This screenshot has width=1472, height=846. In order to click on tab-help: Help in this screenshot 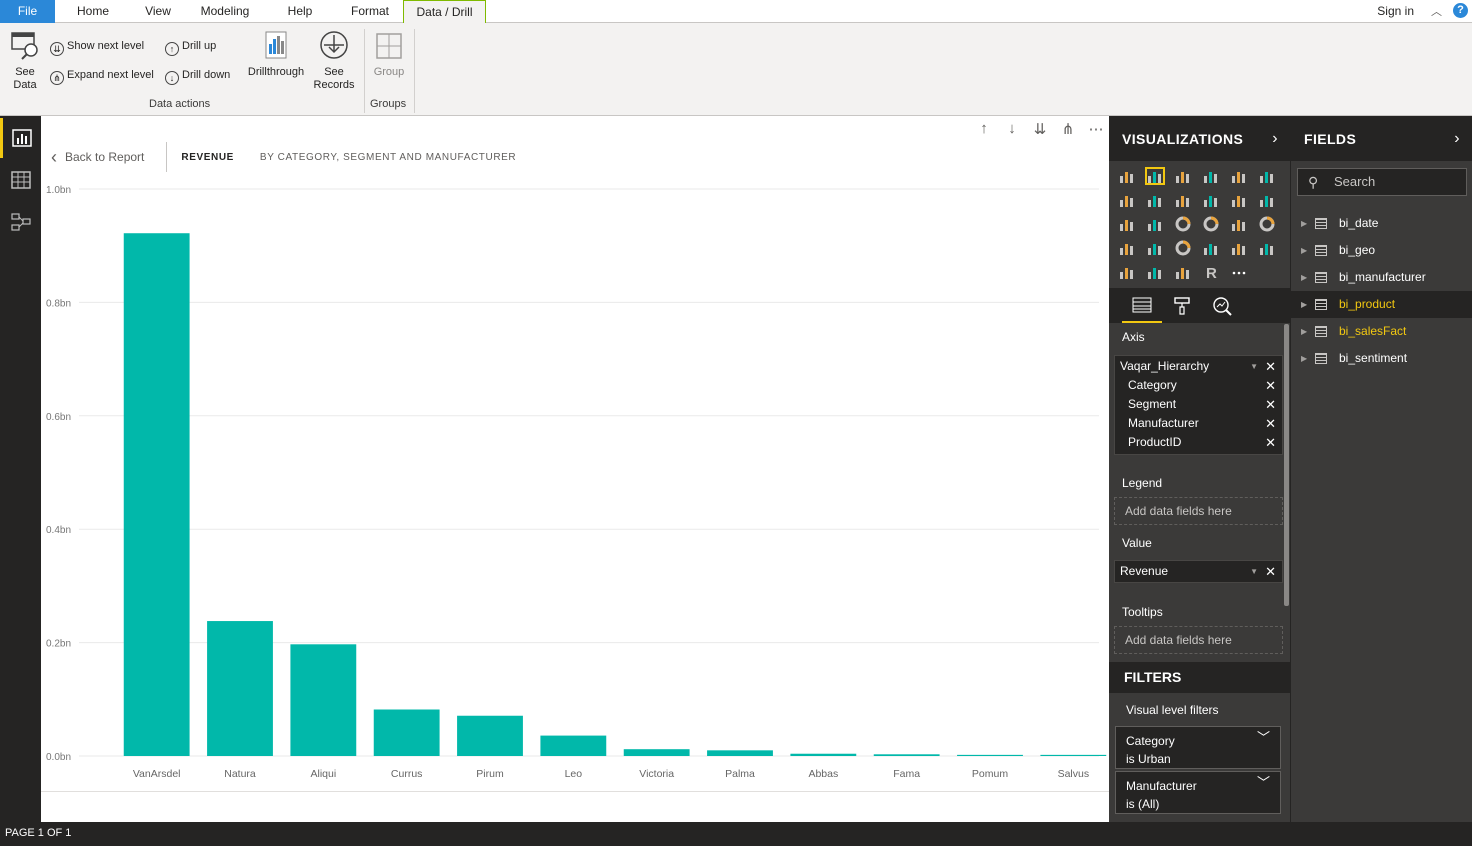, I will do `click(300, 11)`.